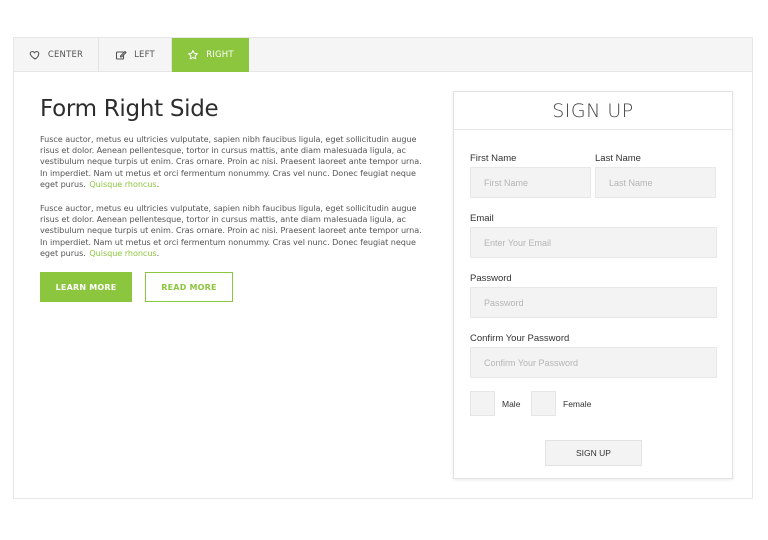 Image resolution: width=768 pixels, height=540 pixels. I want to click on form-title: SIGN UP, so click(593, 110).